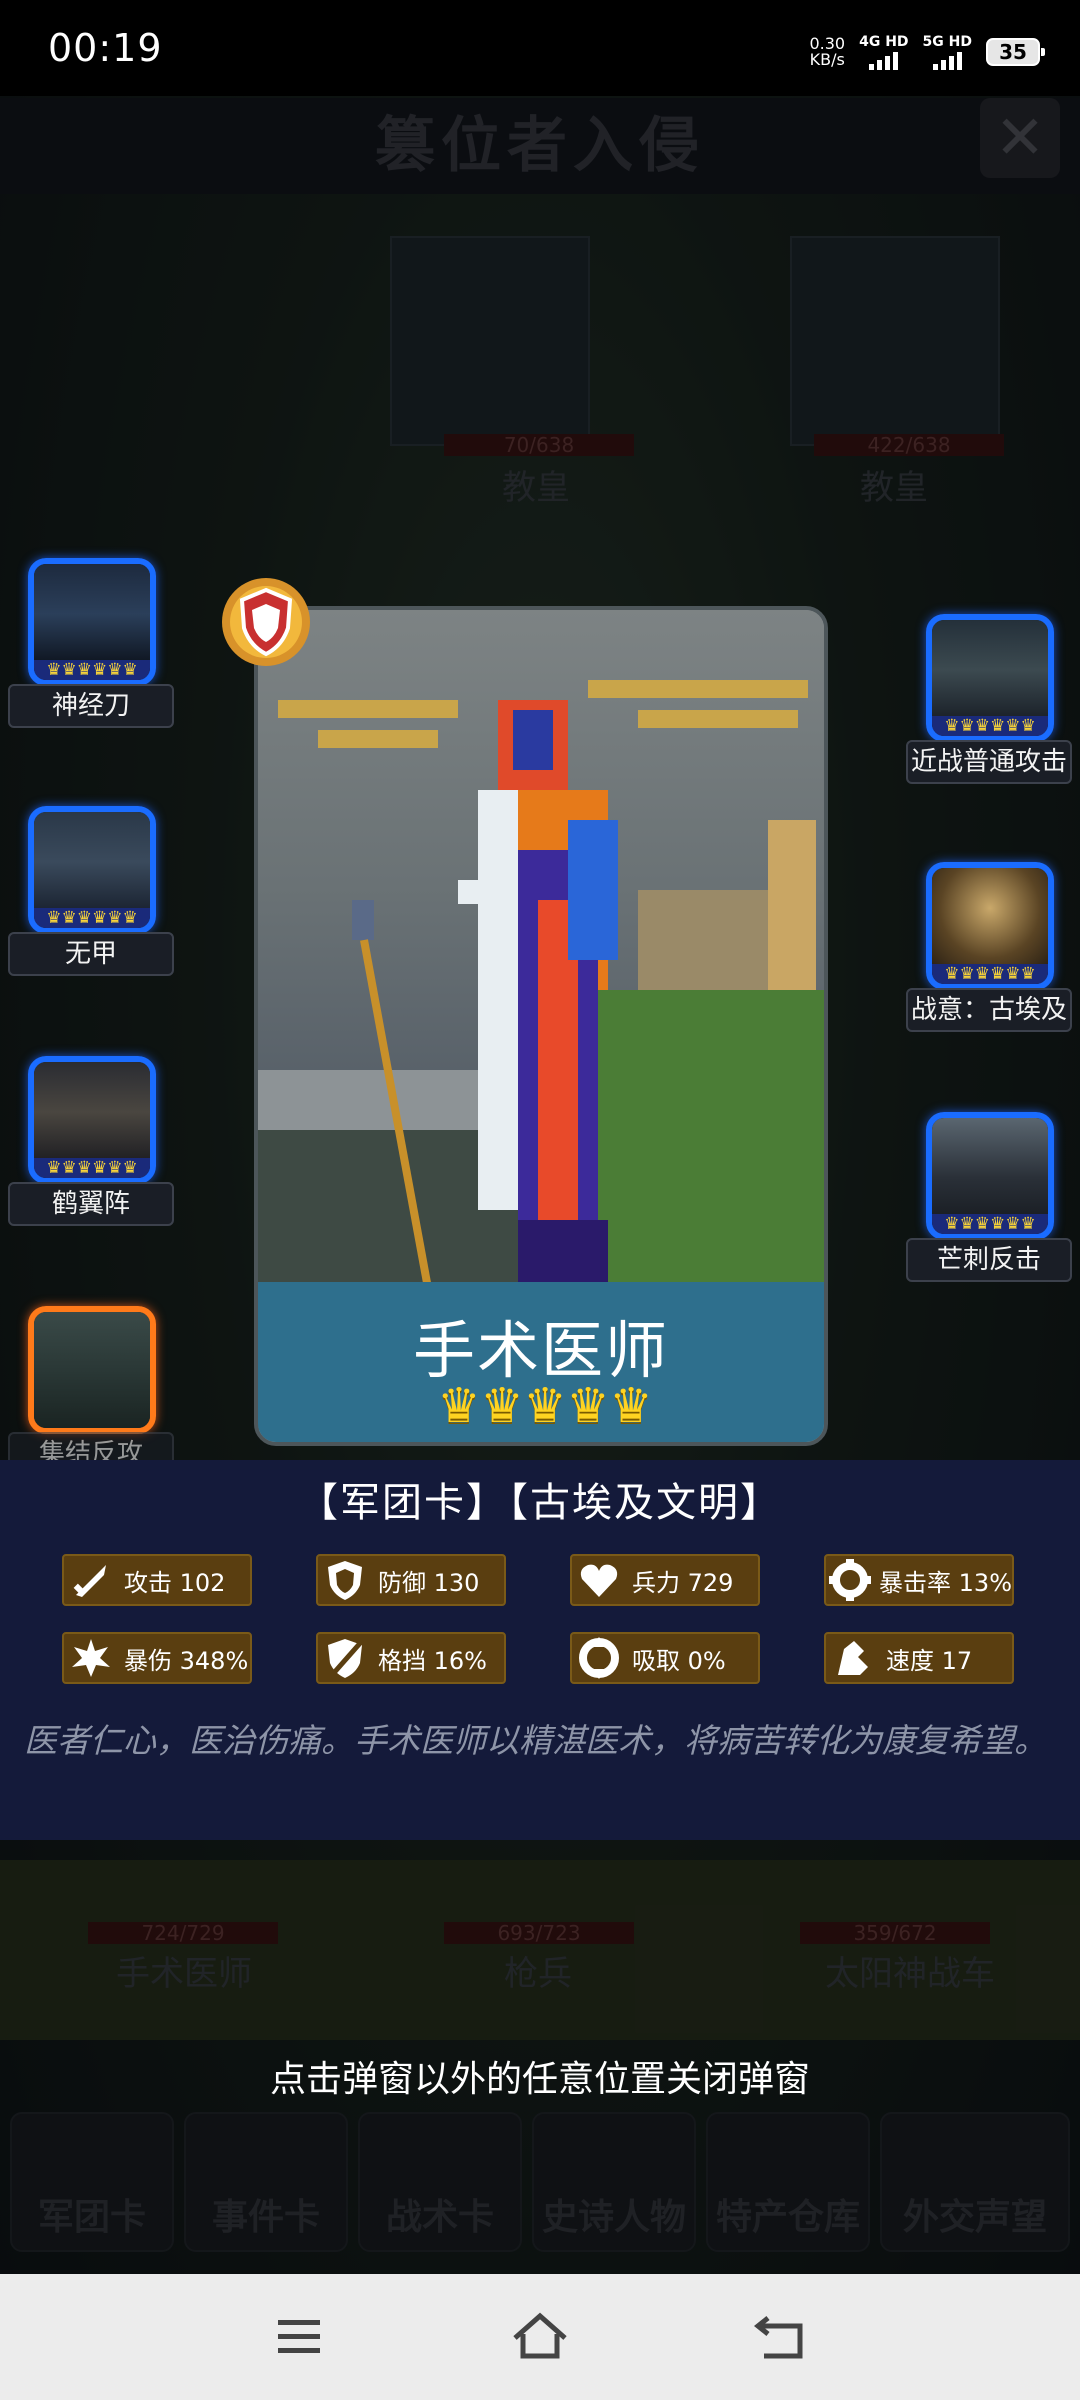  Describe the element at coordinates (989, 1010) in the screenshot. I see `skill-label: 战意：古埃及` at that location.